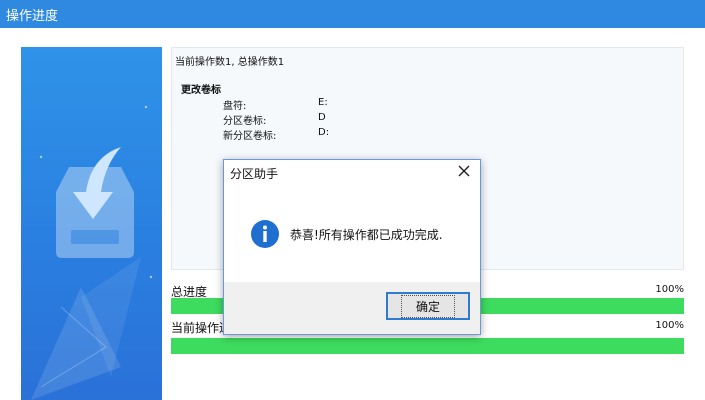  Describe the element at coordinates (669, 289) in the screenshot. I see `total-progress-percent: 100%` at that location.